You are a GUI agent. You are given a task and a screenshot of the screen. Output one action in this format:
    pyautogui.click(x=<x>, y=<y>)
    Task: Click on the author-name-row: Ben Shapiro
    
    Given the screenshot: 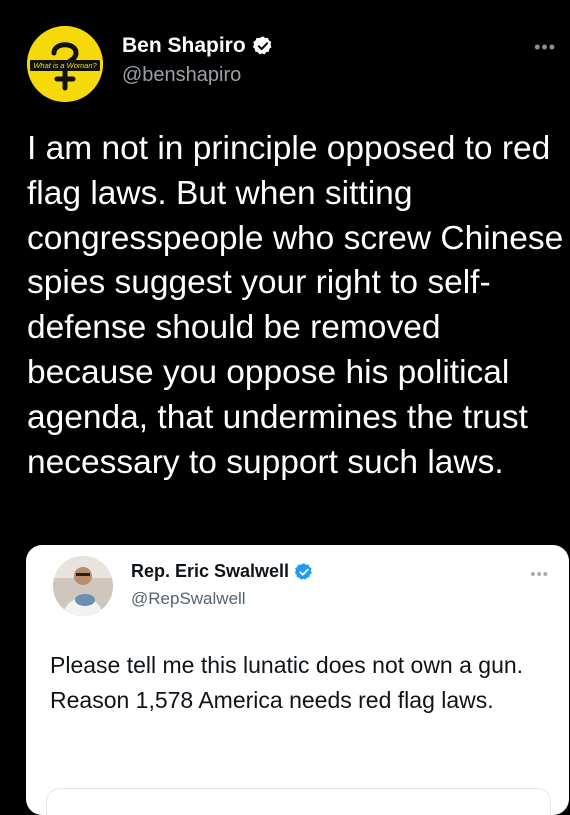 What is the action you would take?
    pyautogui.click(x=198, y=46)
    